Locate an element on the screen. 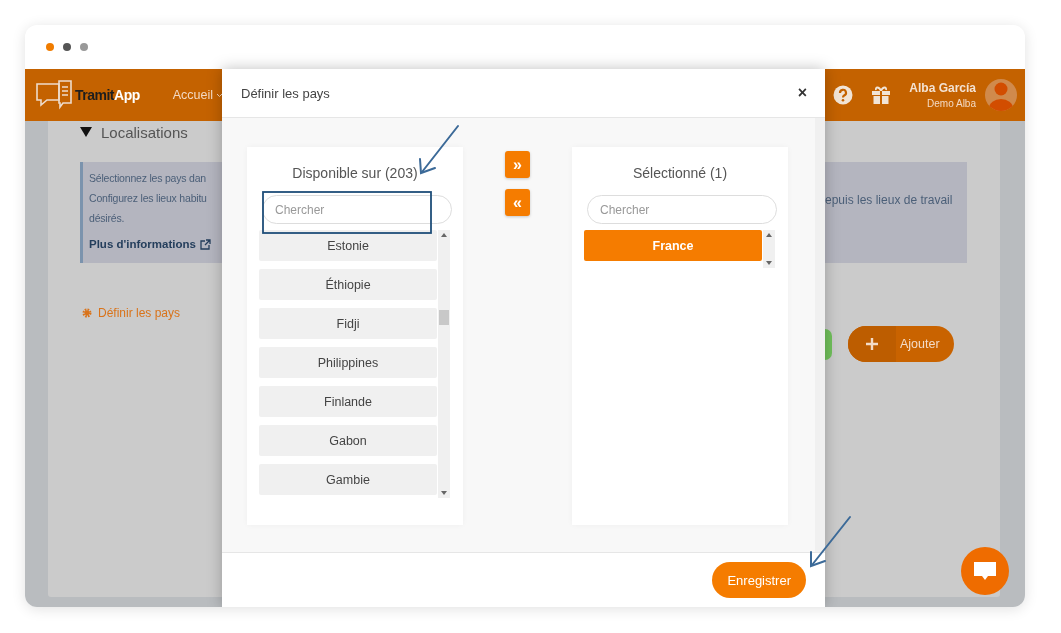 The width and height of the screenshot is (1061, 633). account-name: Demo Alba is located at coordinates (951, 103).